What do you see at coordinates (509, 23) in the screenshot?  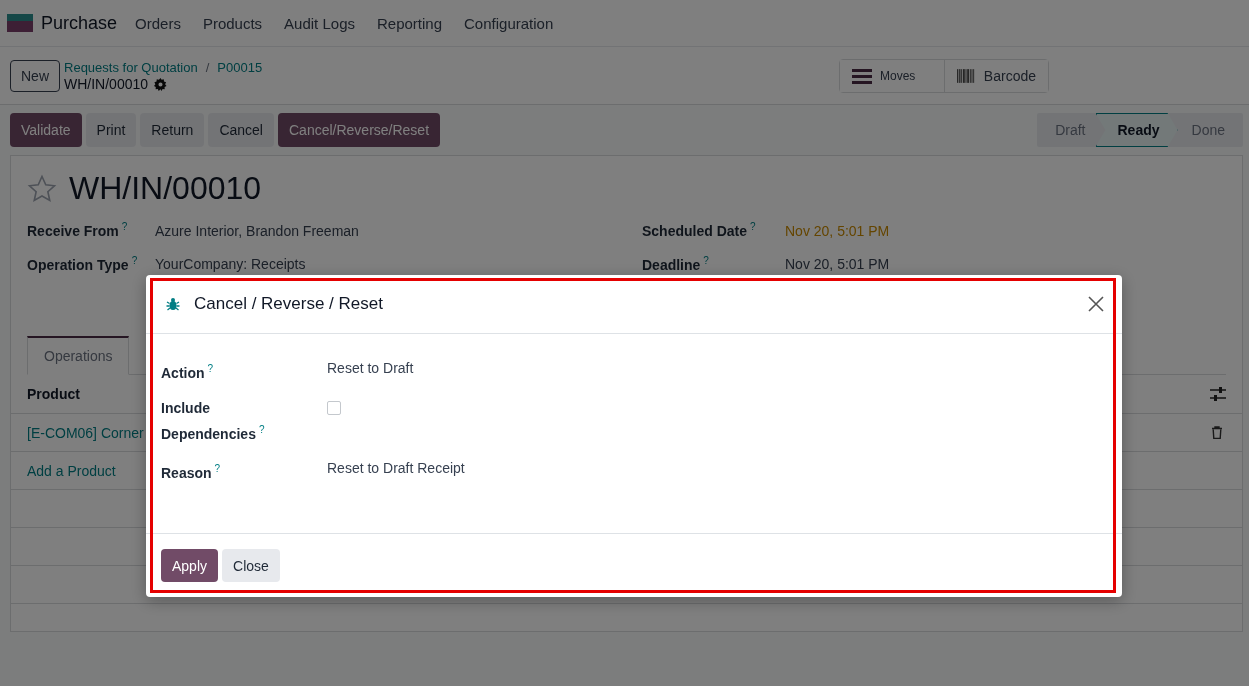 I see `menu-item: Configuration` at bounding box center [509, 23].